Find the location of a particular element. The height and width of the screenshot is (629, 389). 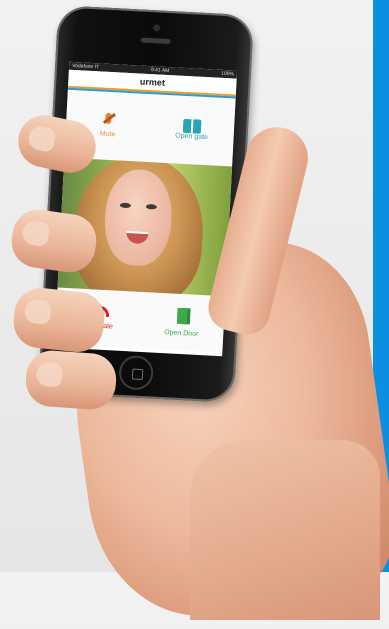

app-logo: urmet is located at coordinates (152, 82).